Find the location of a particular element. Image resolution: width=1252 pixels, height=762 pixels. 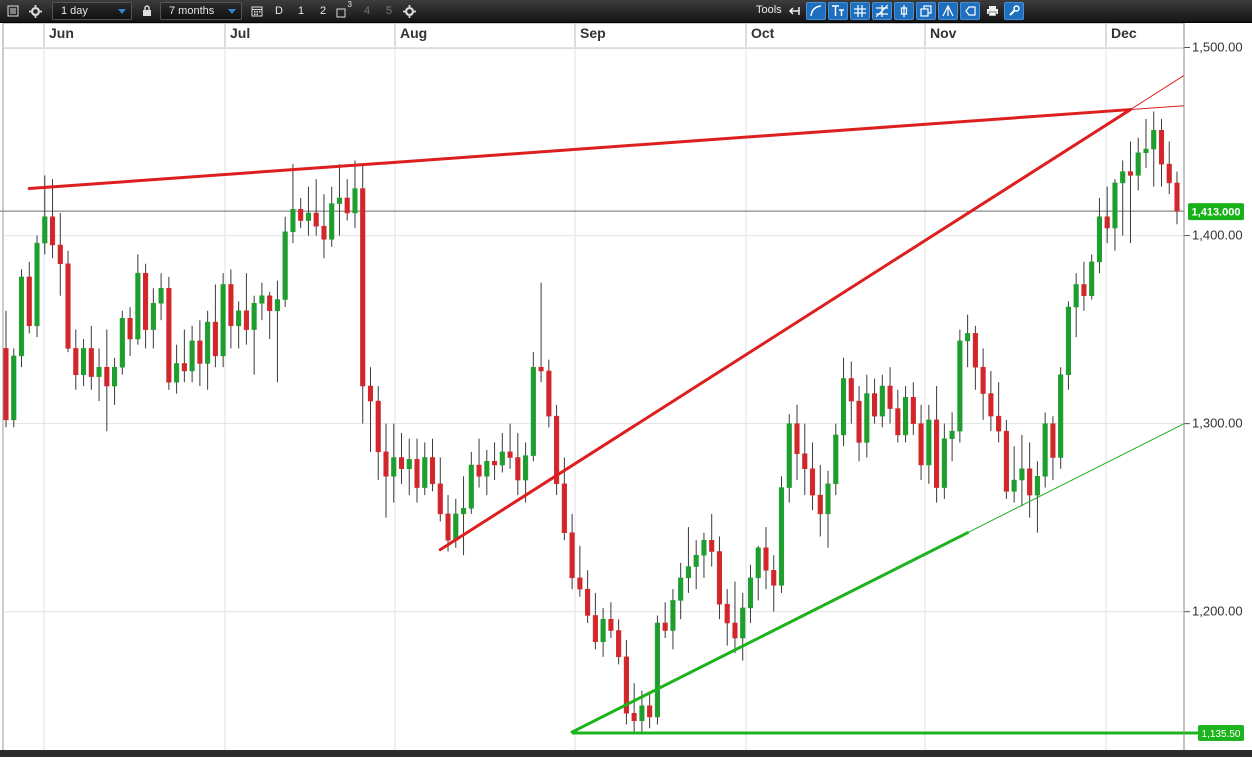

range-select: 7 months is located at coordinates (201, 11).